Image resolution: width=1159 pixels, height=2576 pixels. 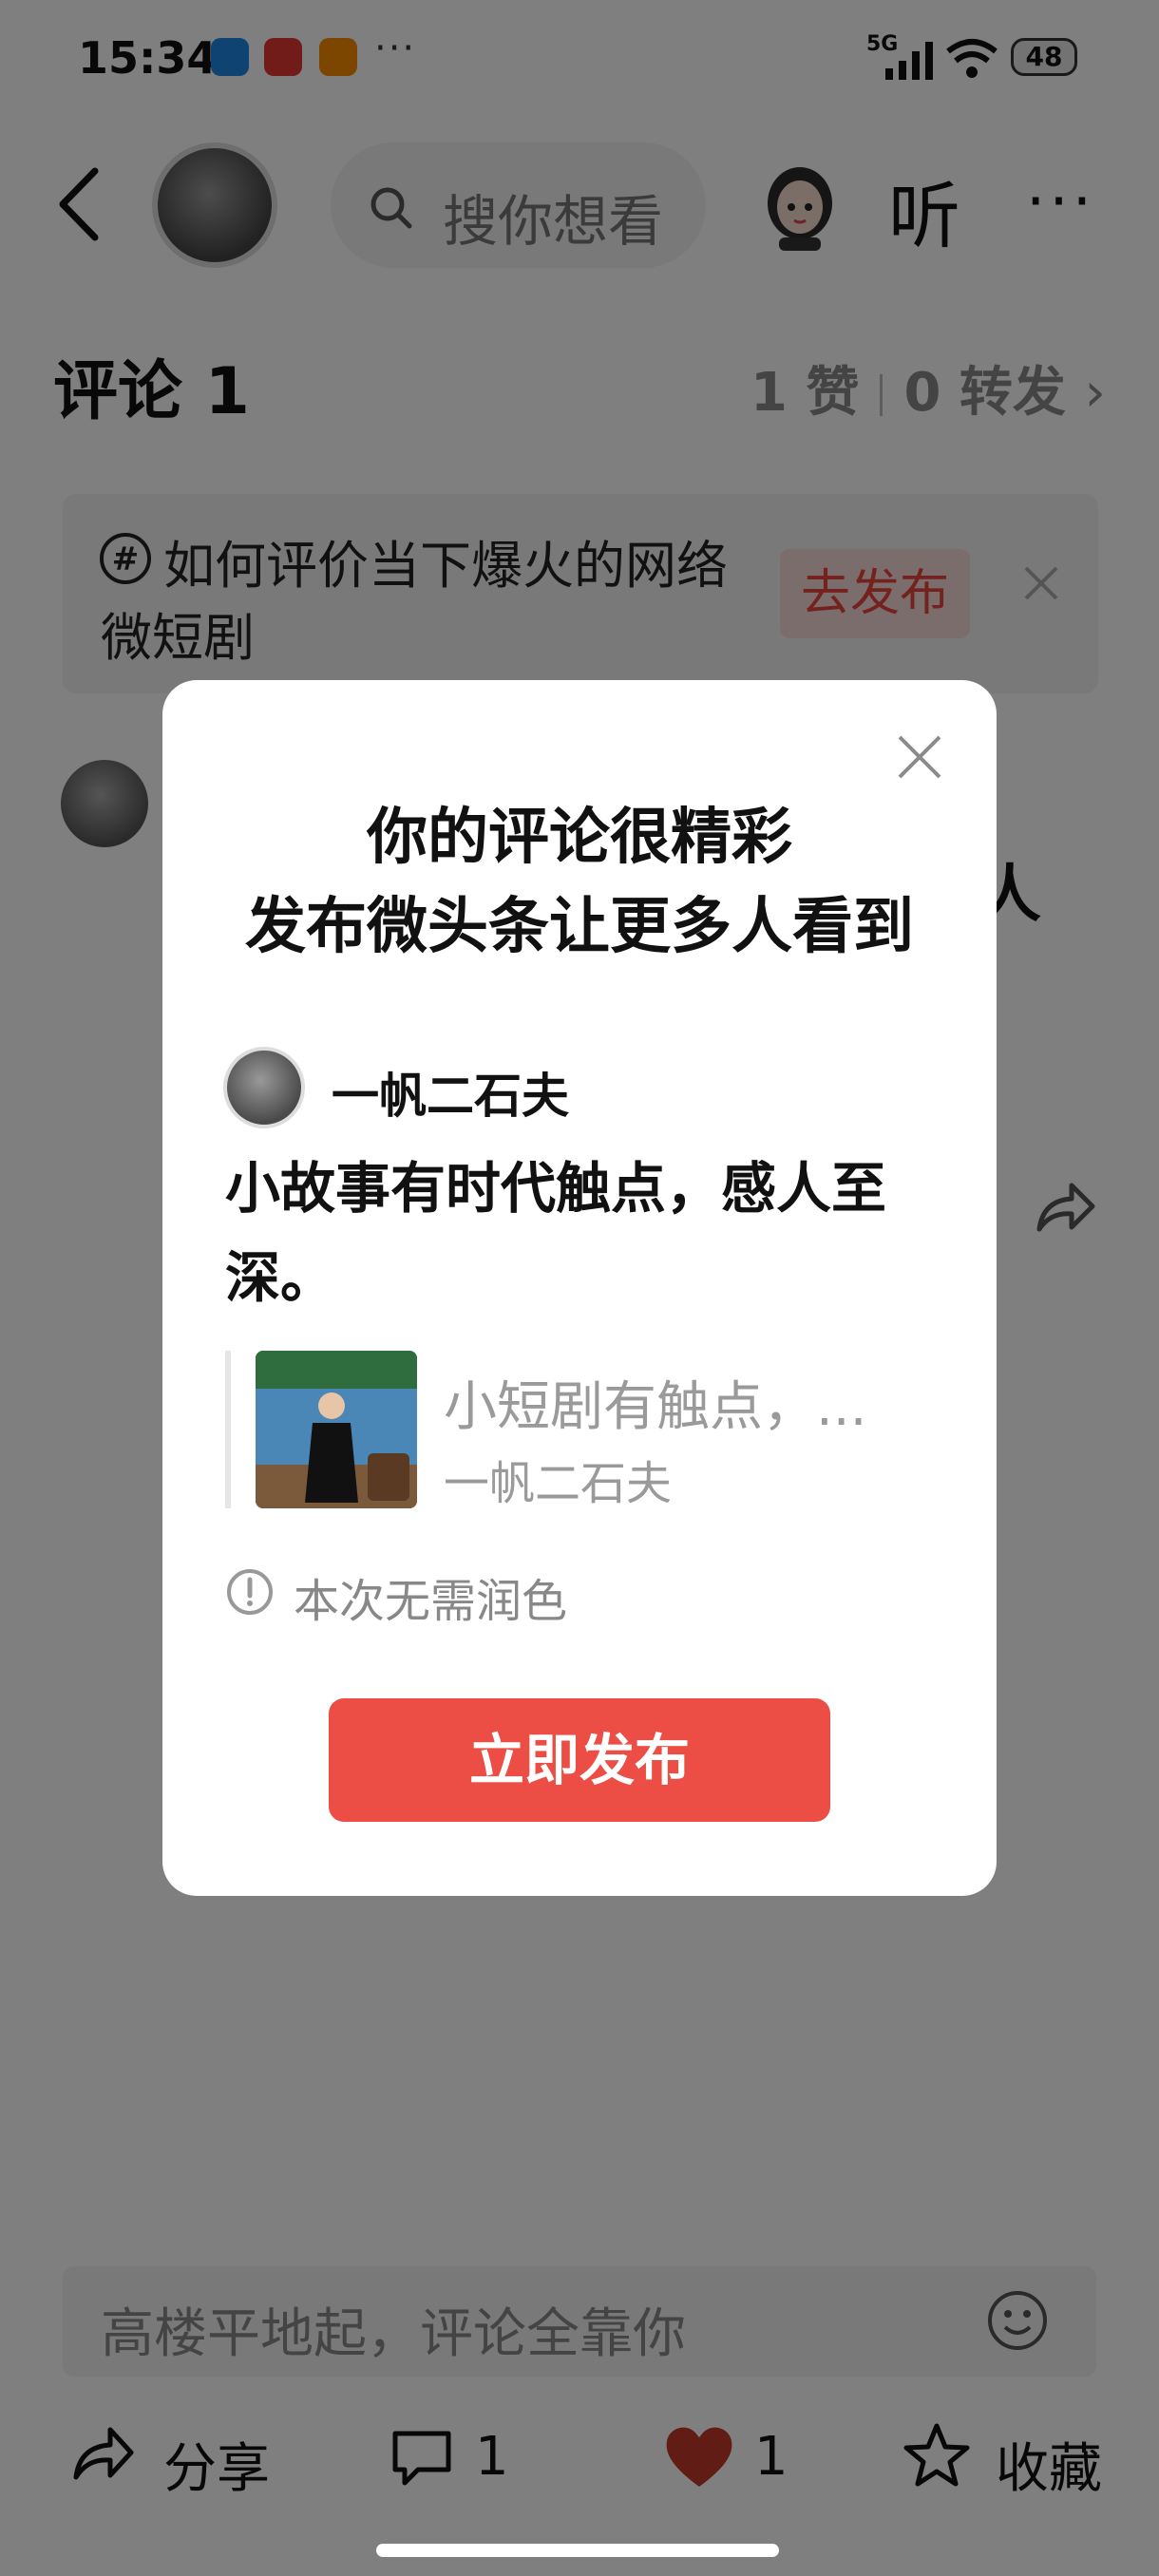 What do you see at coordinates (579, 838) in the screenshot?
I see `dialog-title-line1: 你的评论很精彩` at bounding box center [579, 838].